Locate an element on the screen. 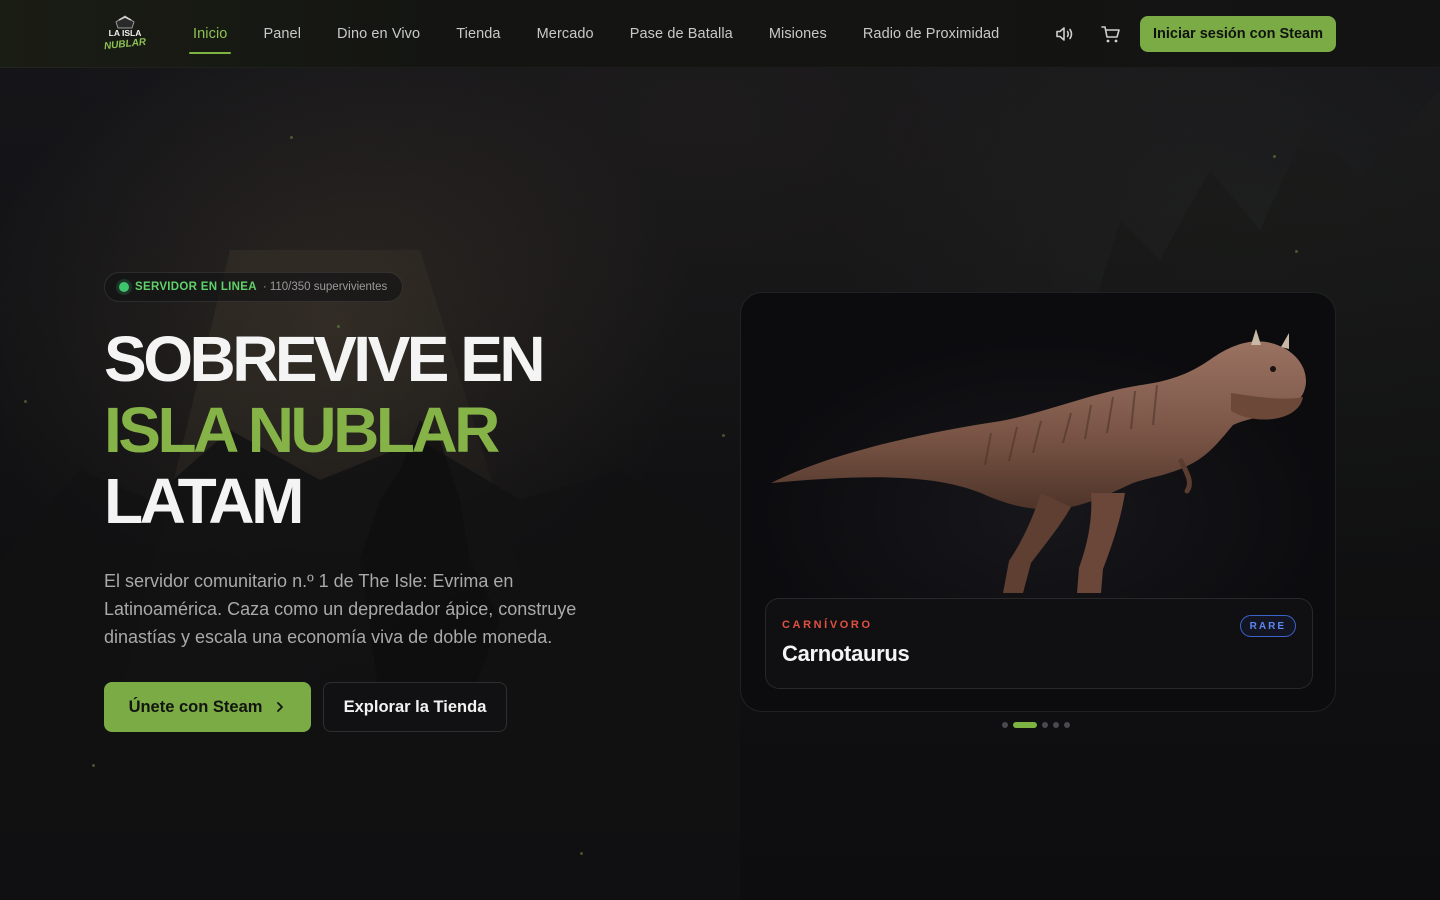 Image resolution: width=1440 pixels, height=900 pixels. cart-button is located at coordinates (1111, 34).